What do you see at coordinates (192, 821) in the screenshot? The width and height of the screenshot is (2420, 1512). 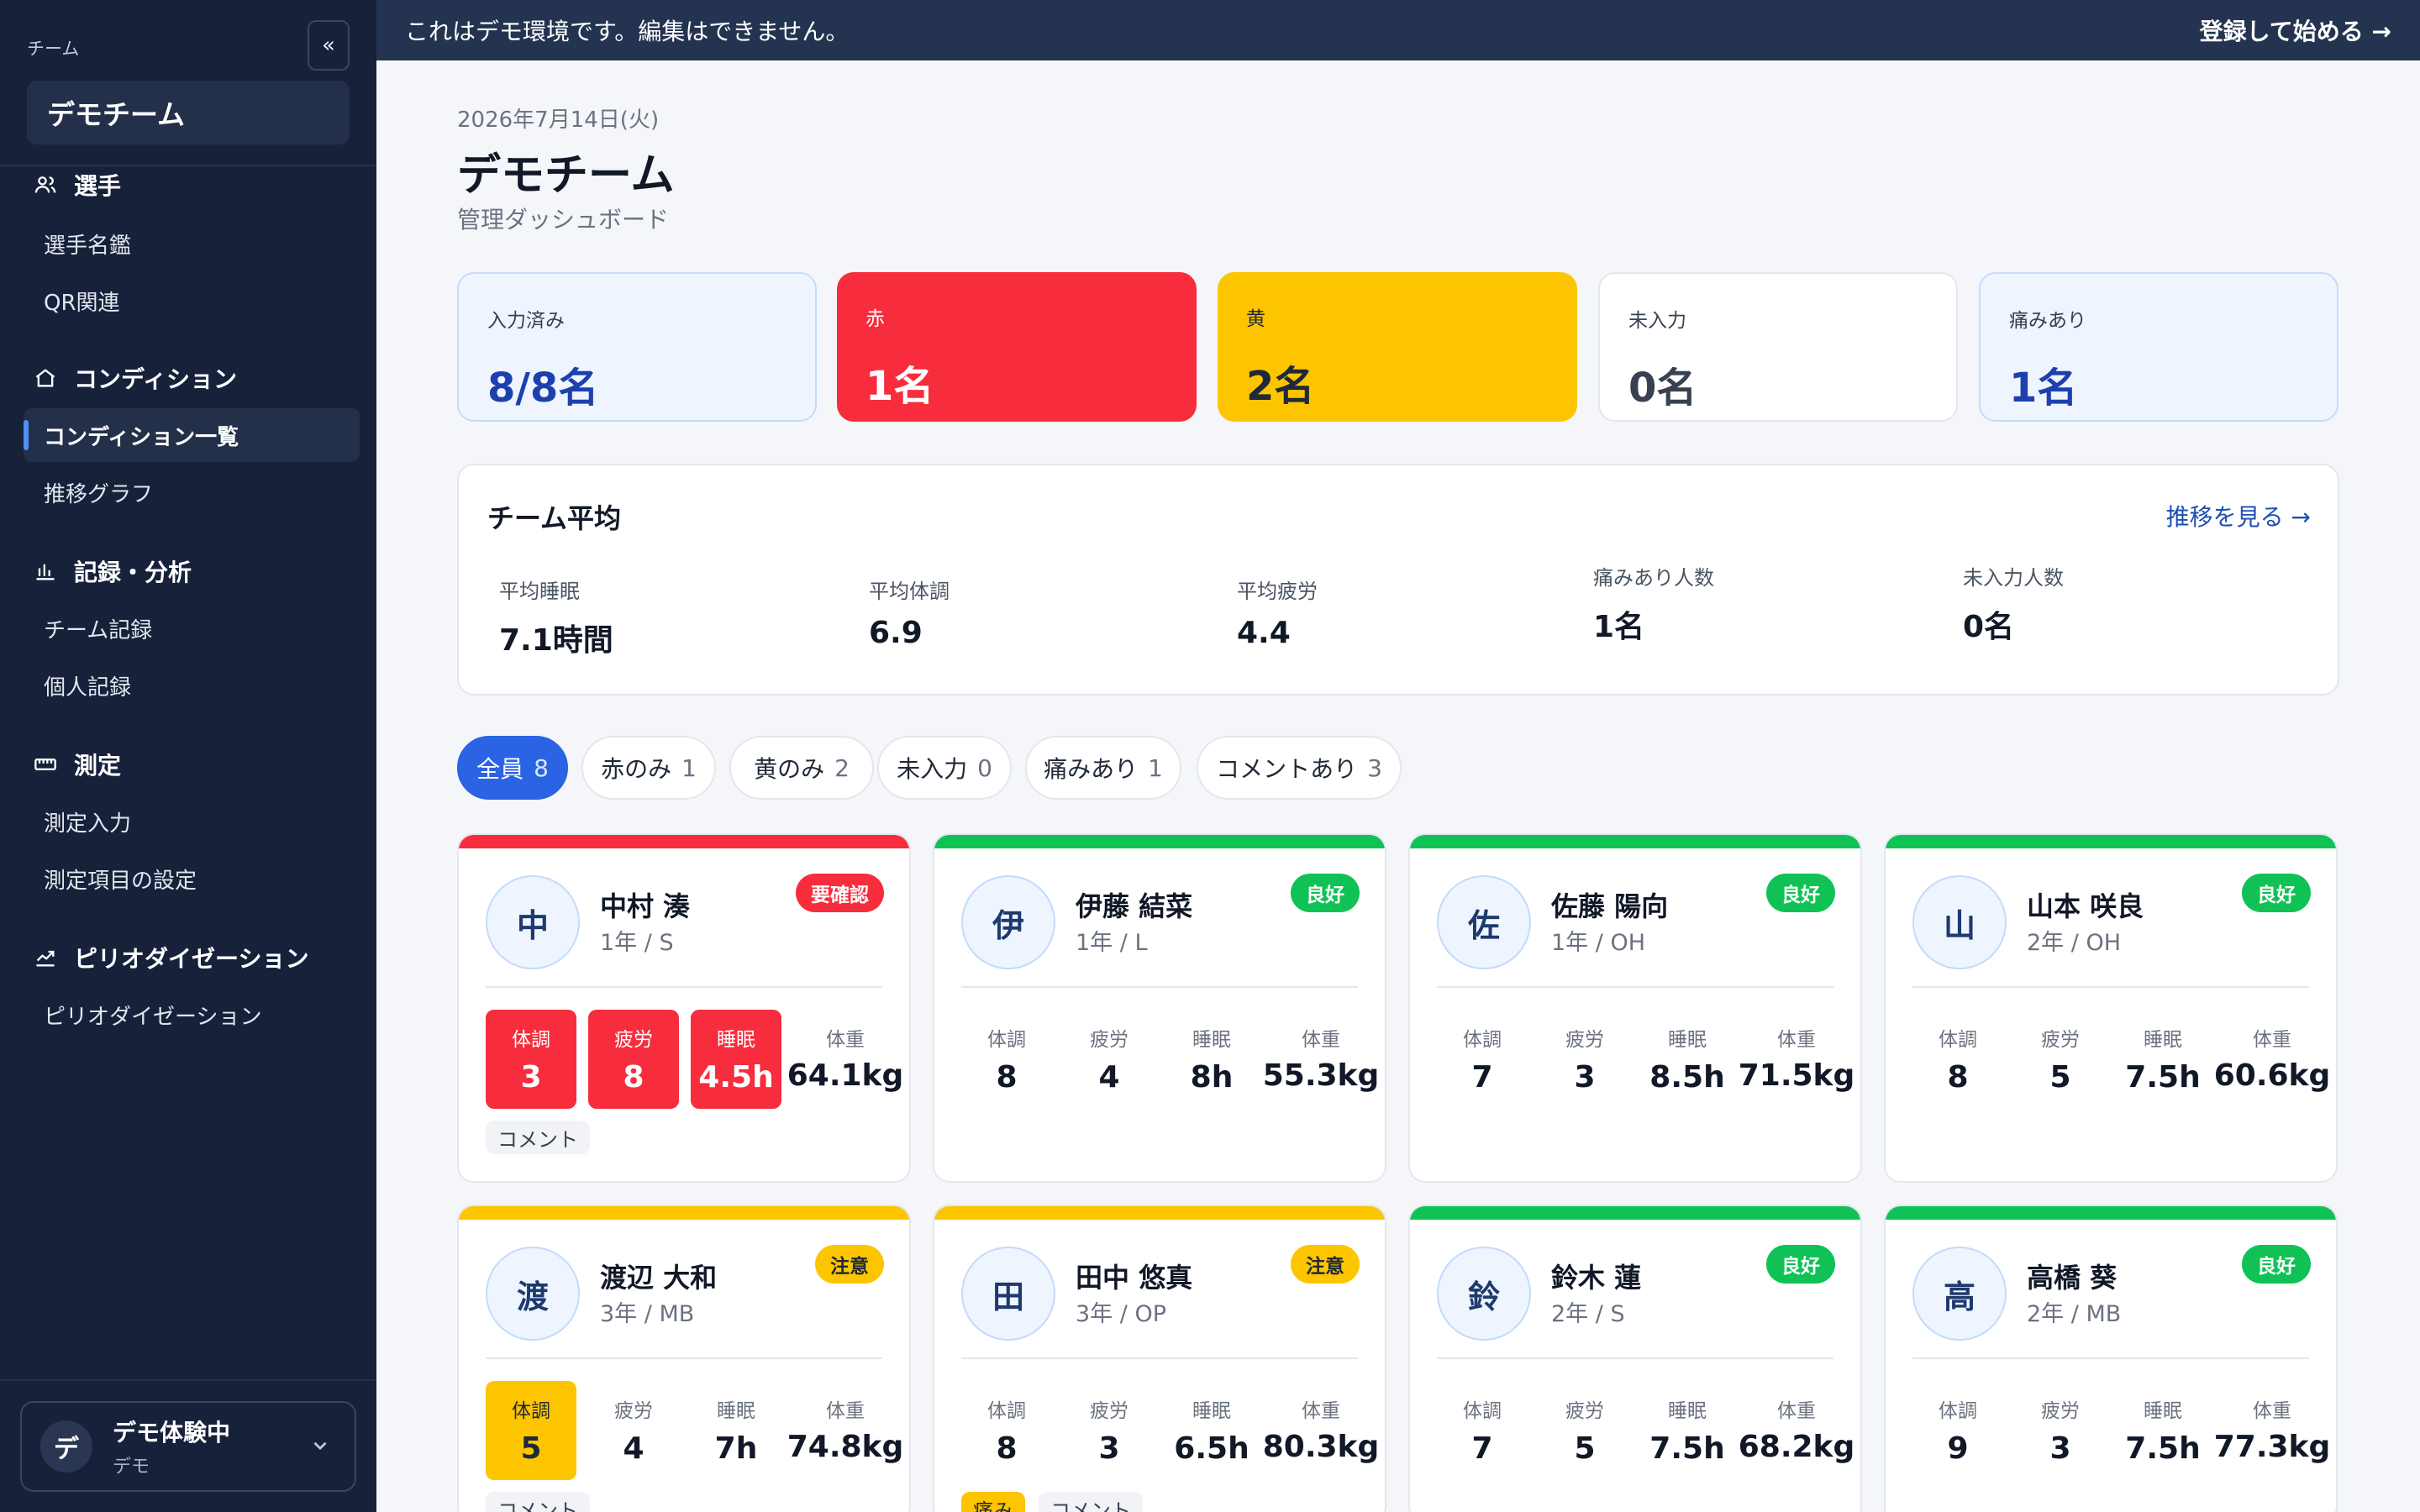 I see `sidebar-item: 測定入力` at bounding box center [192, 821].